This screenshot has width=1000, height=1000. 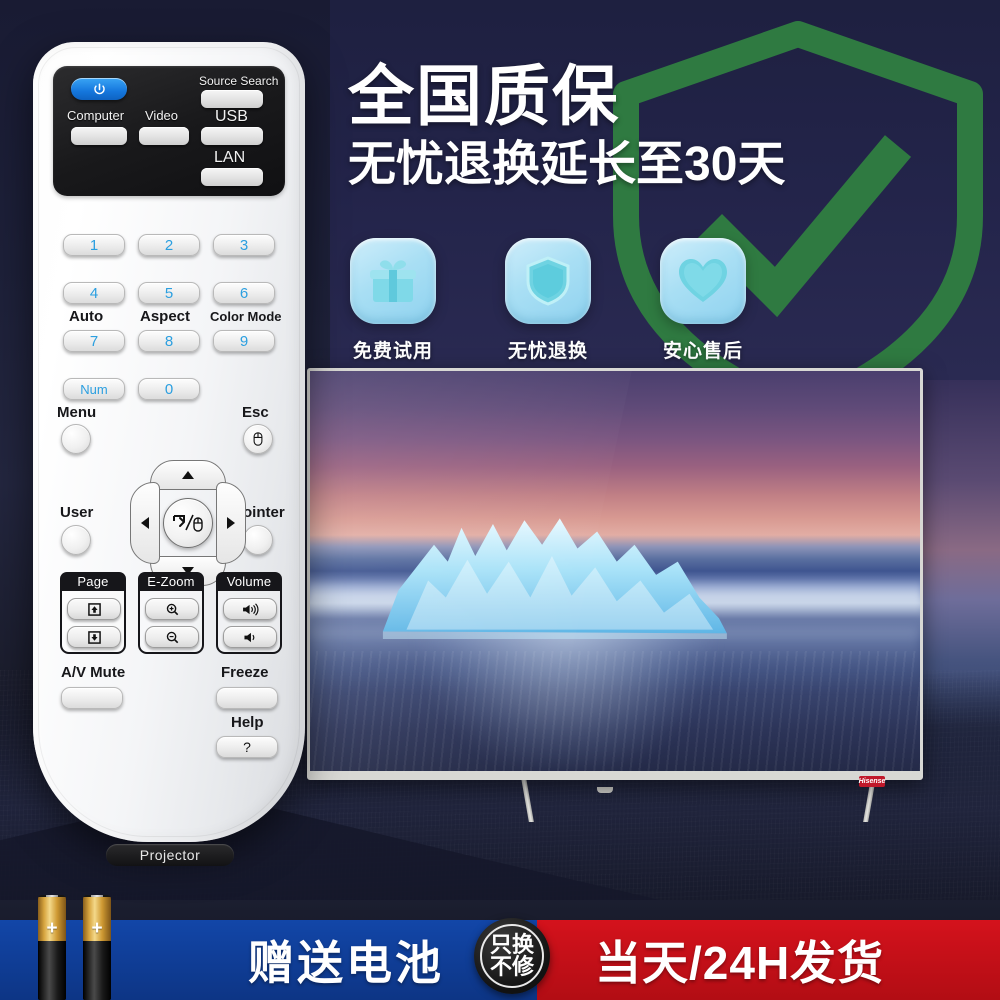 What do you see at coordinates (169, 341) in the screenshot?
I see `numpad-key-8: 8` at bounding box center [169, 341].